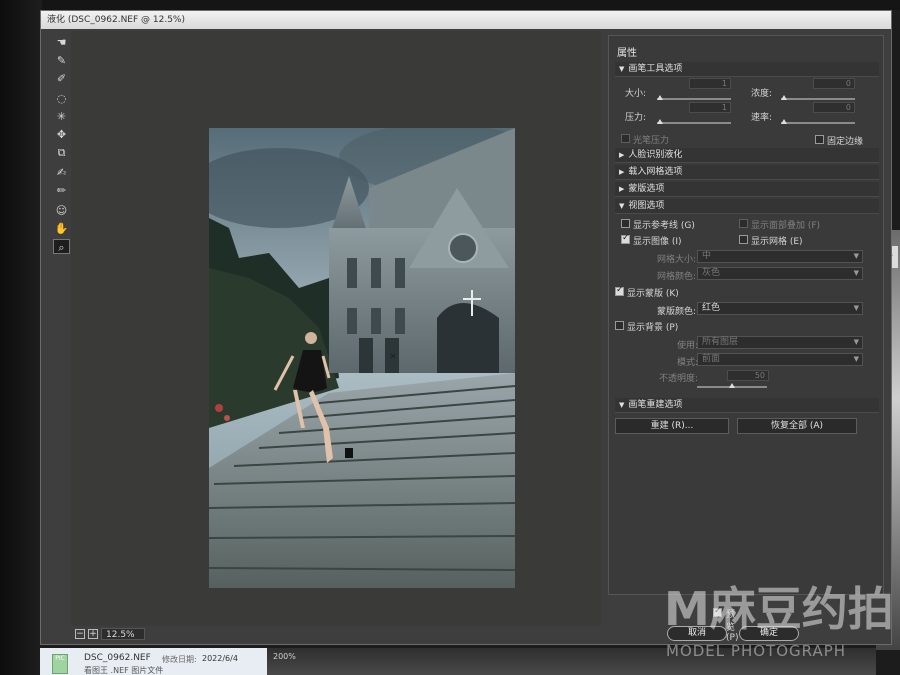 The image size is (900, 675). I want to click on watermark: M麻豆约拍 MODEL PHOTOGRAPH, so click(782, 626).